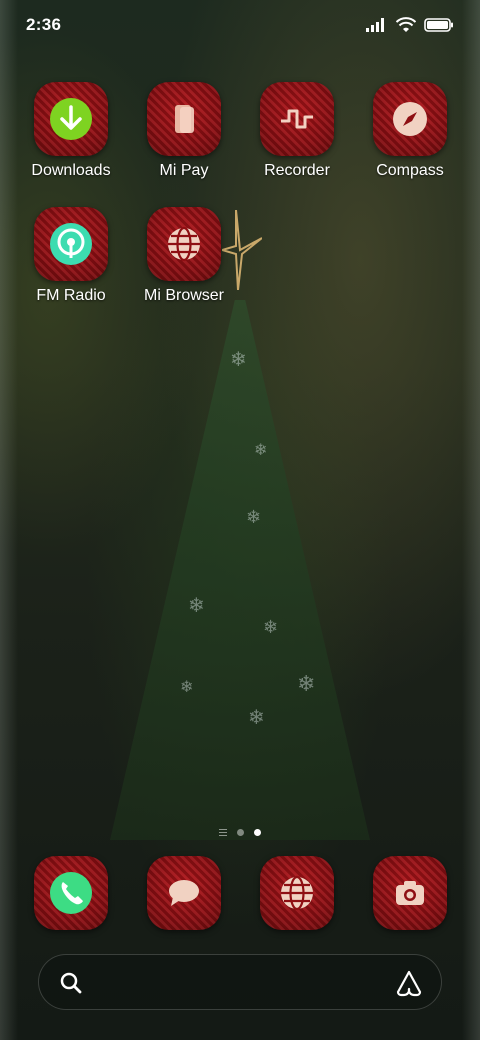 Image resolution: width=480 pixels, height=1040 pixels. I want to click on download-icon, so click(71, 119).